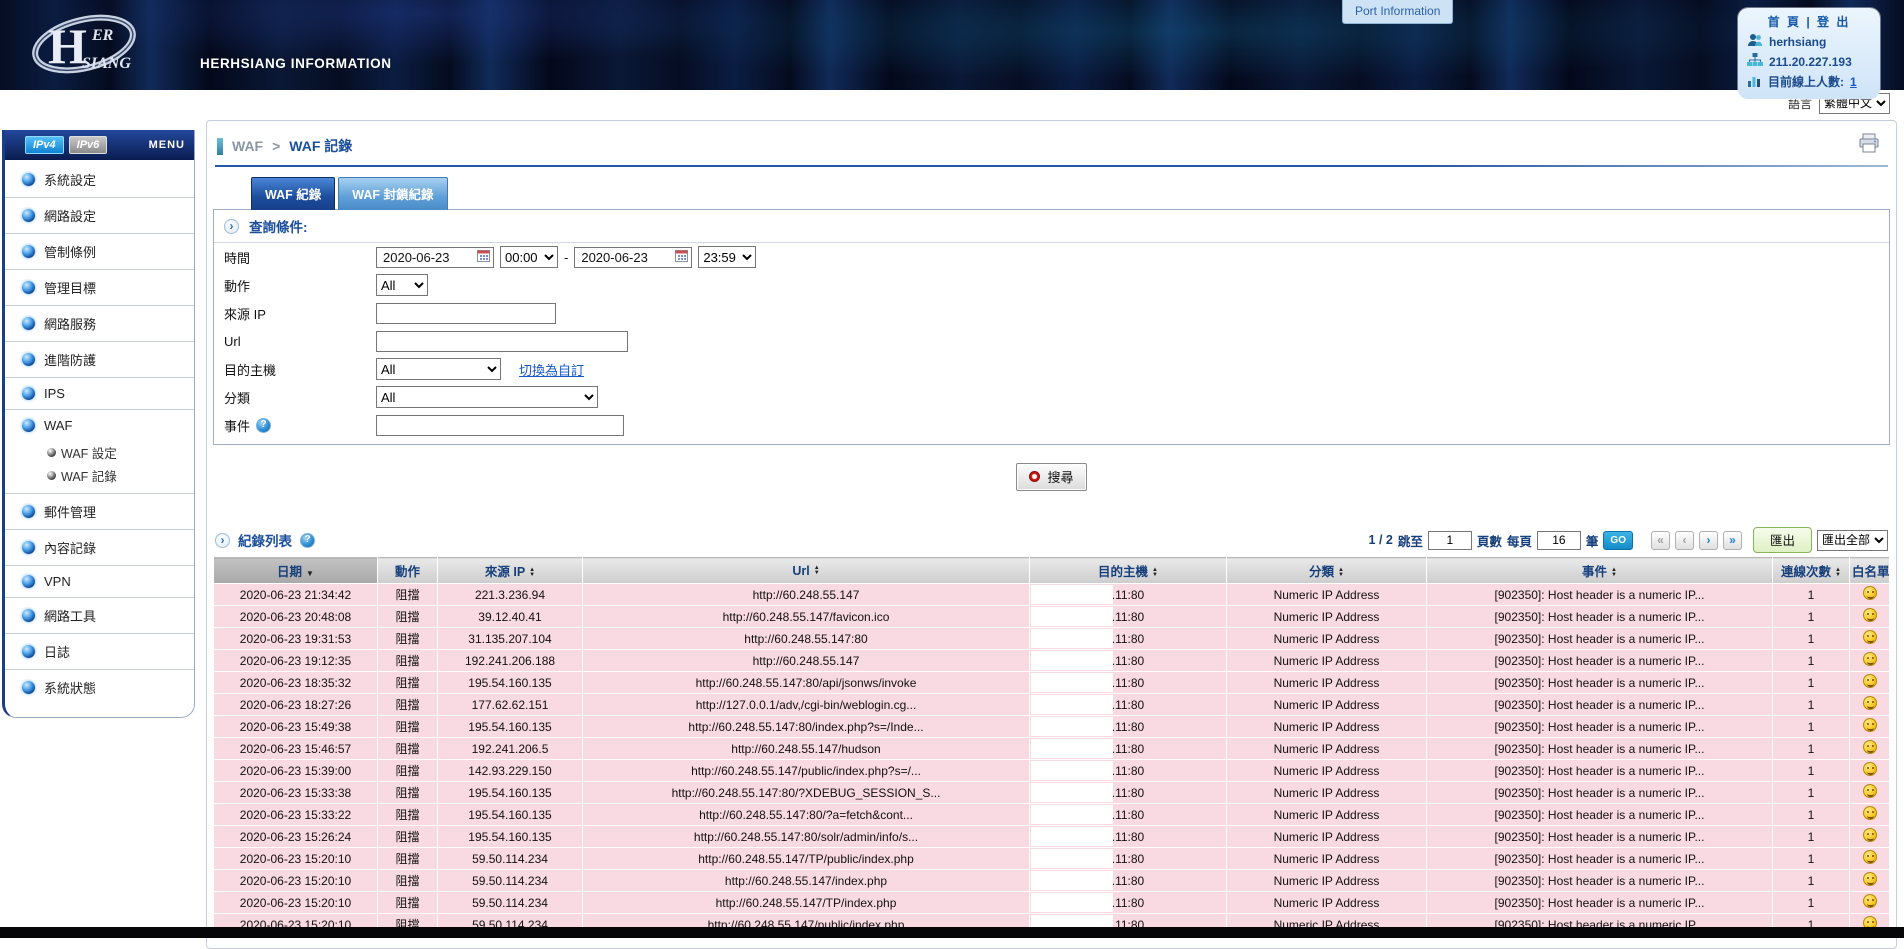 This screenshot has height=949, width=1904. Describe the element at coordinates (1449, 540) in the screenshot. I see `jump-page-input` at that location.